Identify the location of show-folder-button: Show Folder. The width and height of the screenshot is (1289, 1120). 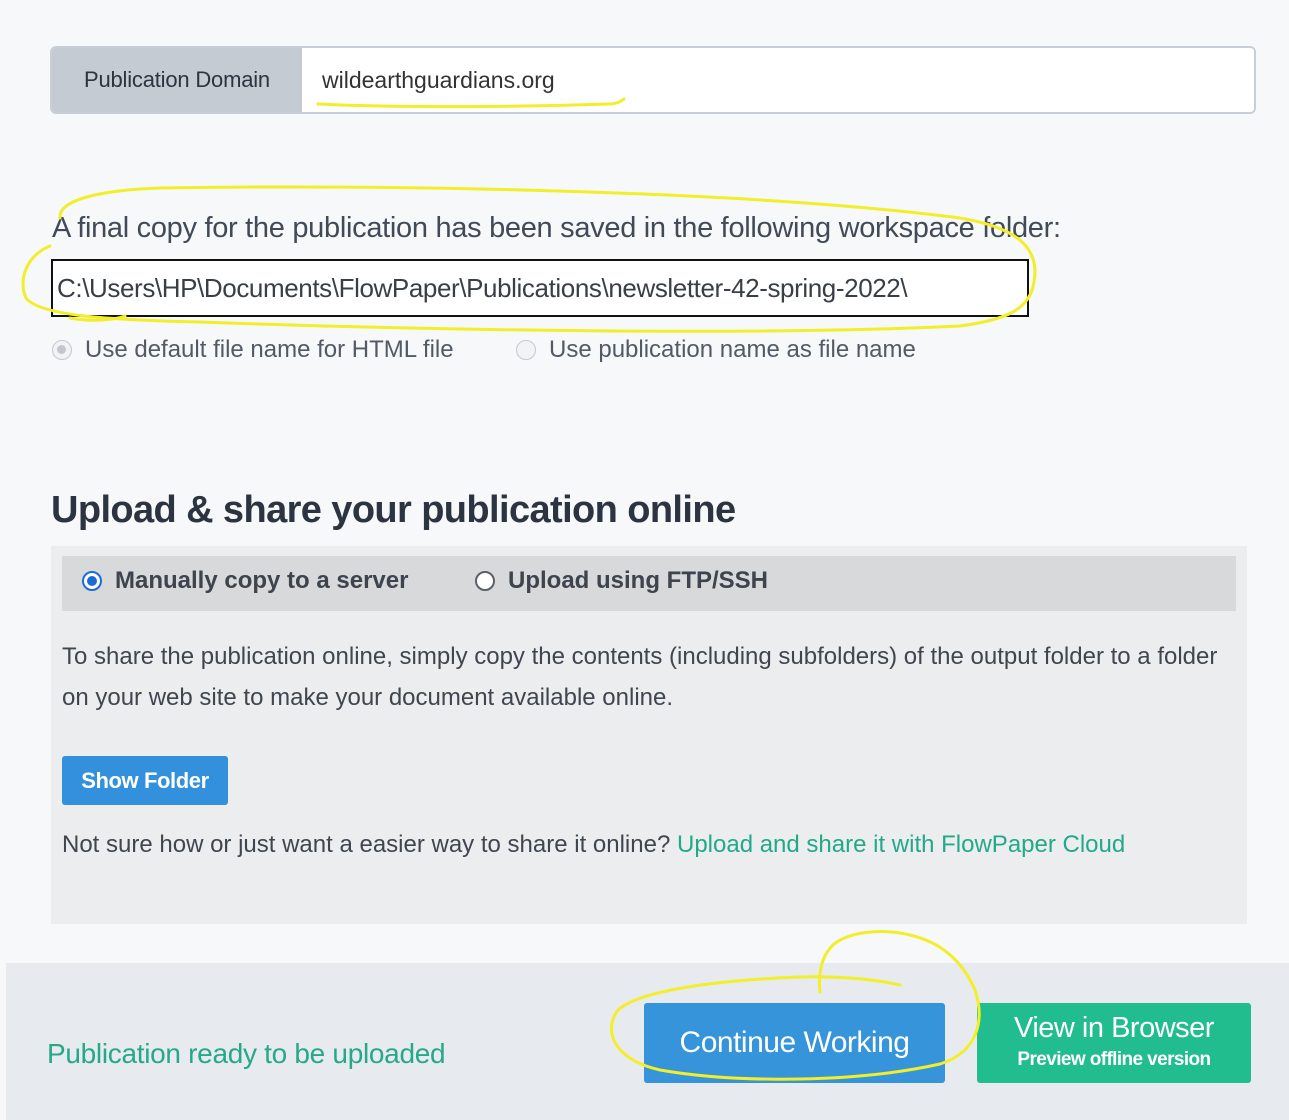
(145, 780).